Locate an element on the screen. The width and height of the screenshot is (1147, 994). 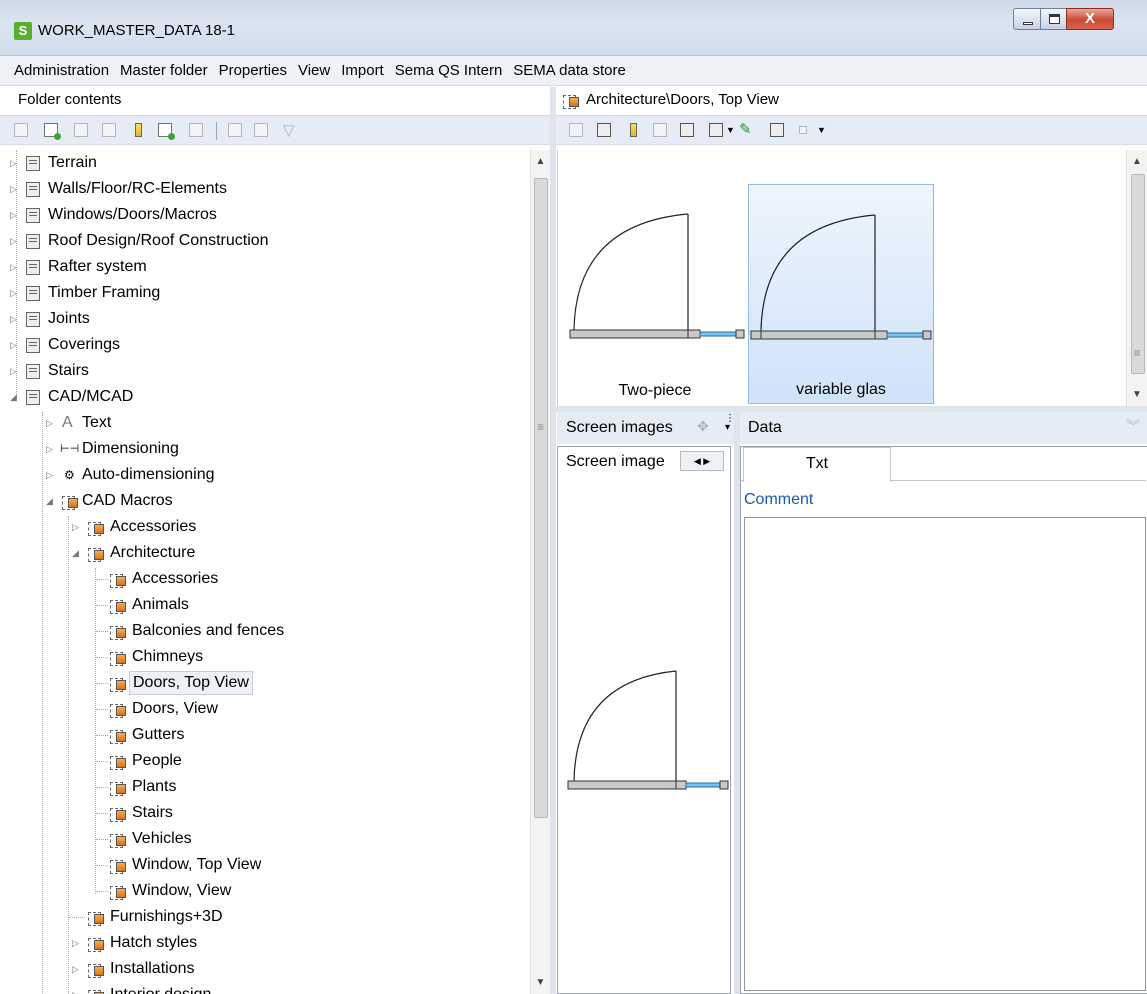
menu-sema-data-store: SEMA data store is located at coordinates (569, 70).